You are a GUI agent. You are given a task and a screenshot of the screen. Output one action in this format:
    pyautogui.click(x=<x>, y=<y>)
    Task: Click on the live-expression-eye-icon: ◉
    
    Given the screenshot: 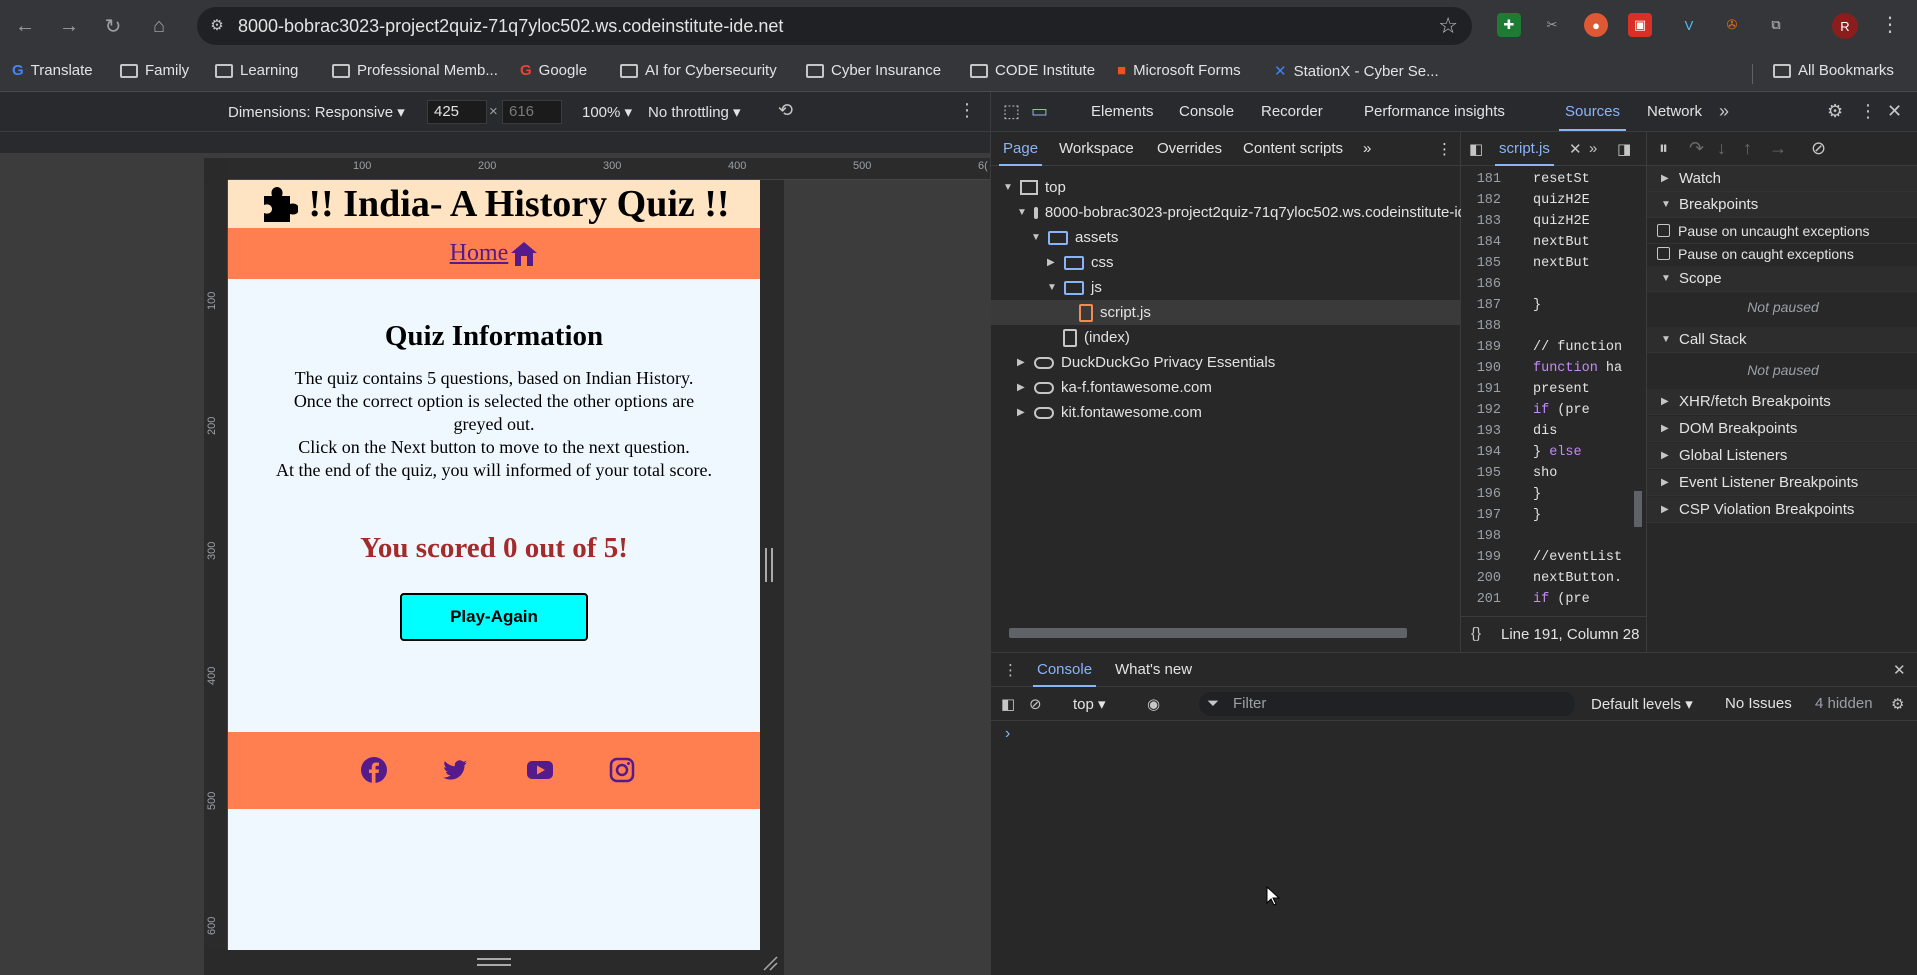 What is the action you would take?
    pyautogui.click(x=1153, y=704)
    